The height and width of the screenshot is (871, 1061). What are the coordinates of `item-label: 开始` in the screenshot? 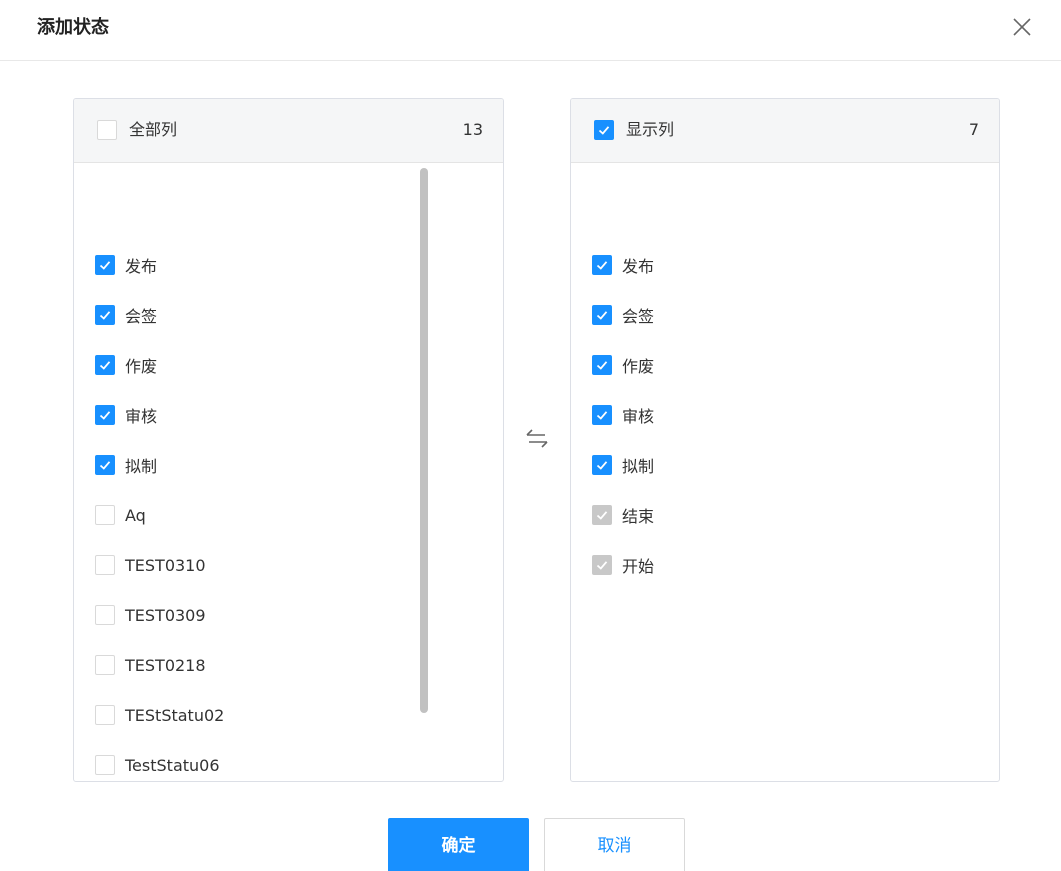 It's located at (638, 566).